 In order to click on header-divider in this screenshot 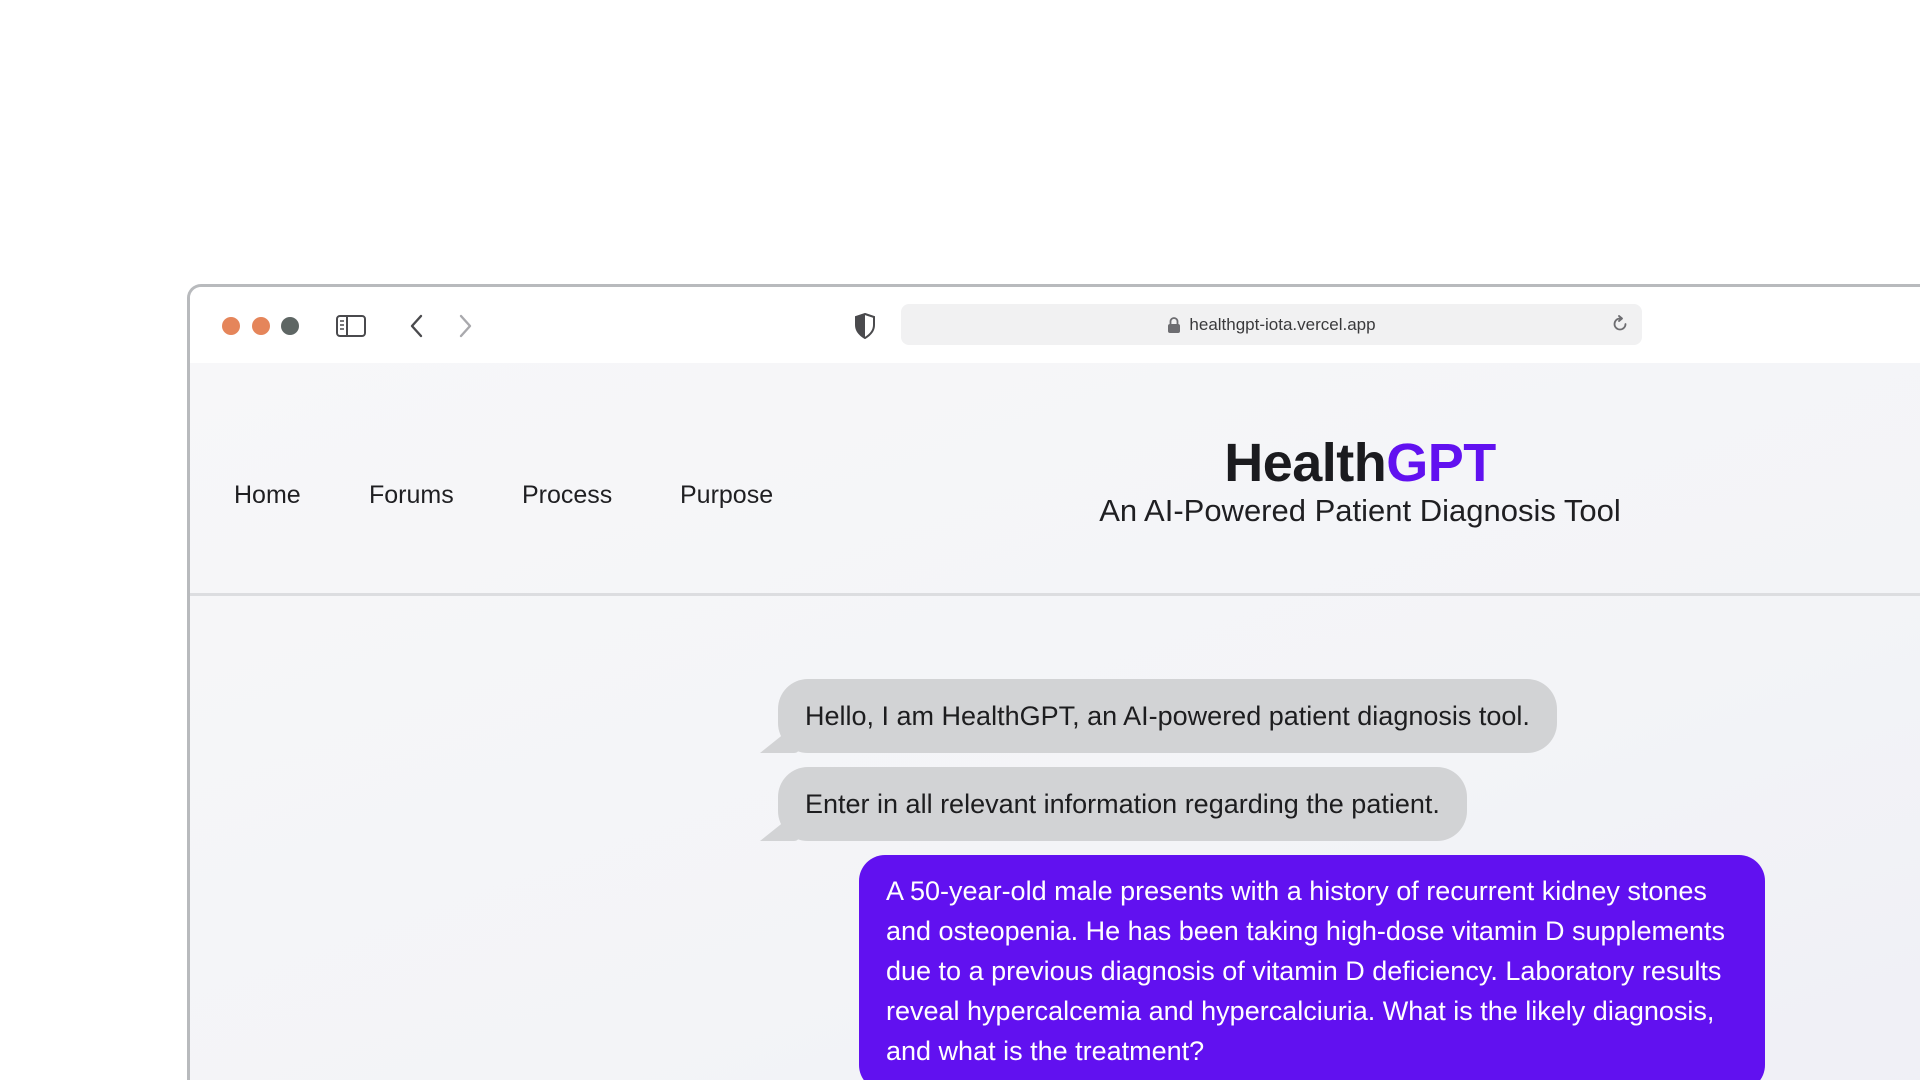, I will do `click(1055, 594)`.